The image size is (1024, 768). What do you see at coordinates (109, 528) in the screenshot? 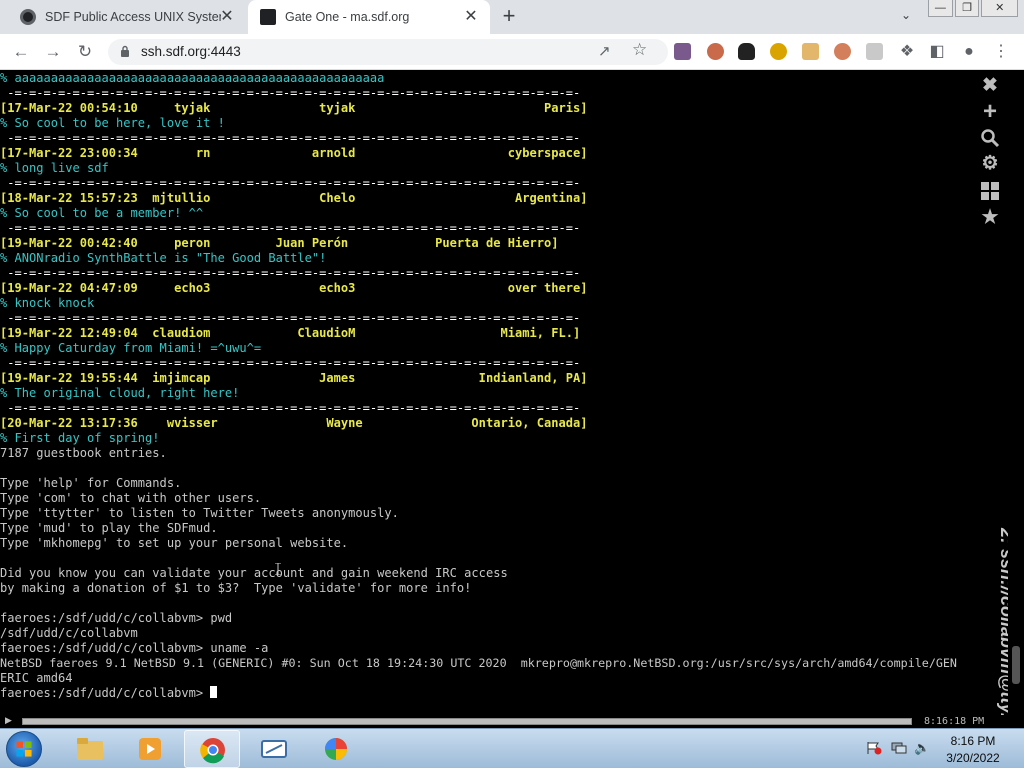
I see `terminal-line: Type 'mud' to play the SDFmud.` at bounding box center [109, 528].